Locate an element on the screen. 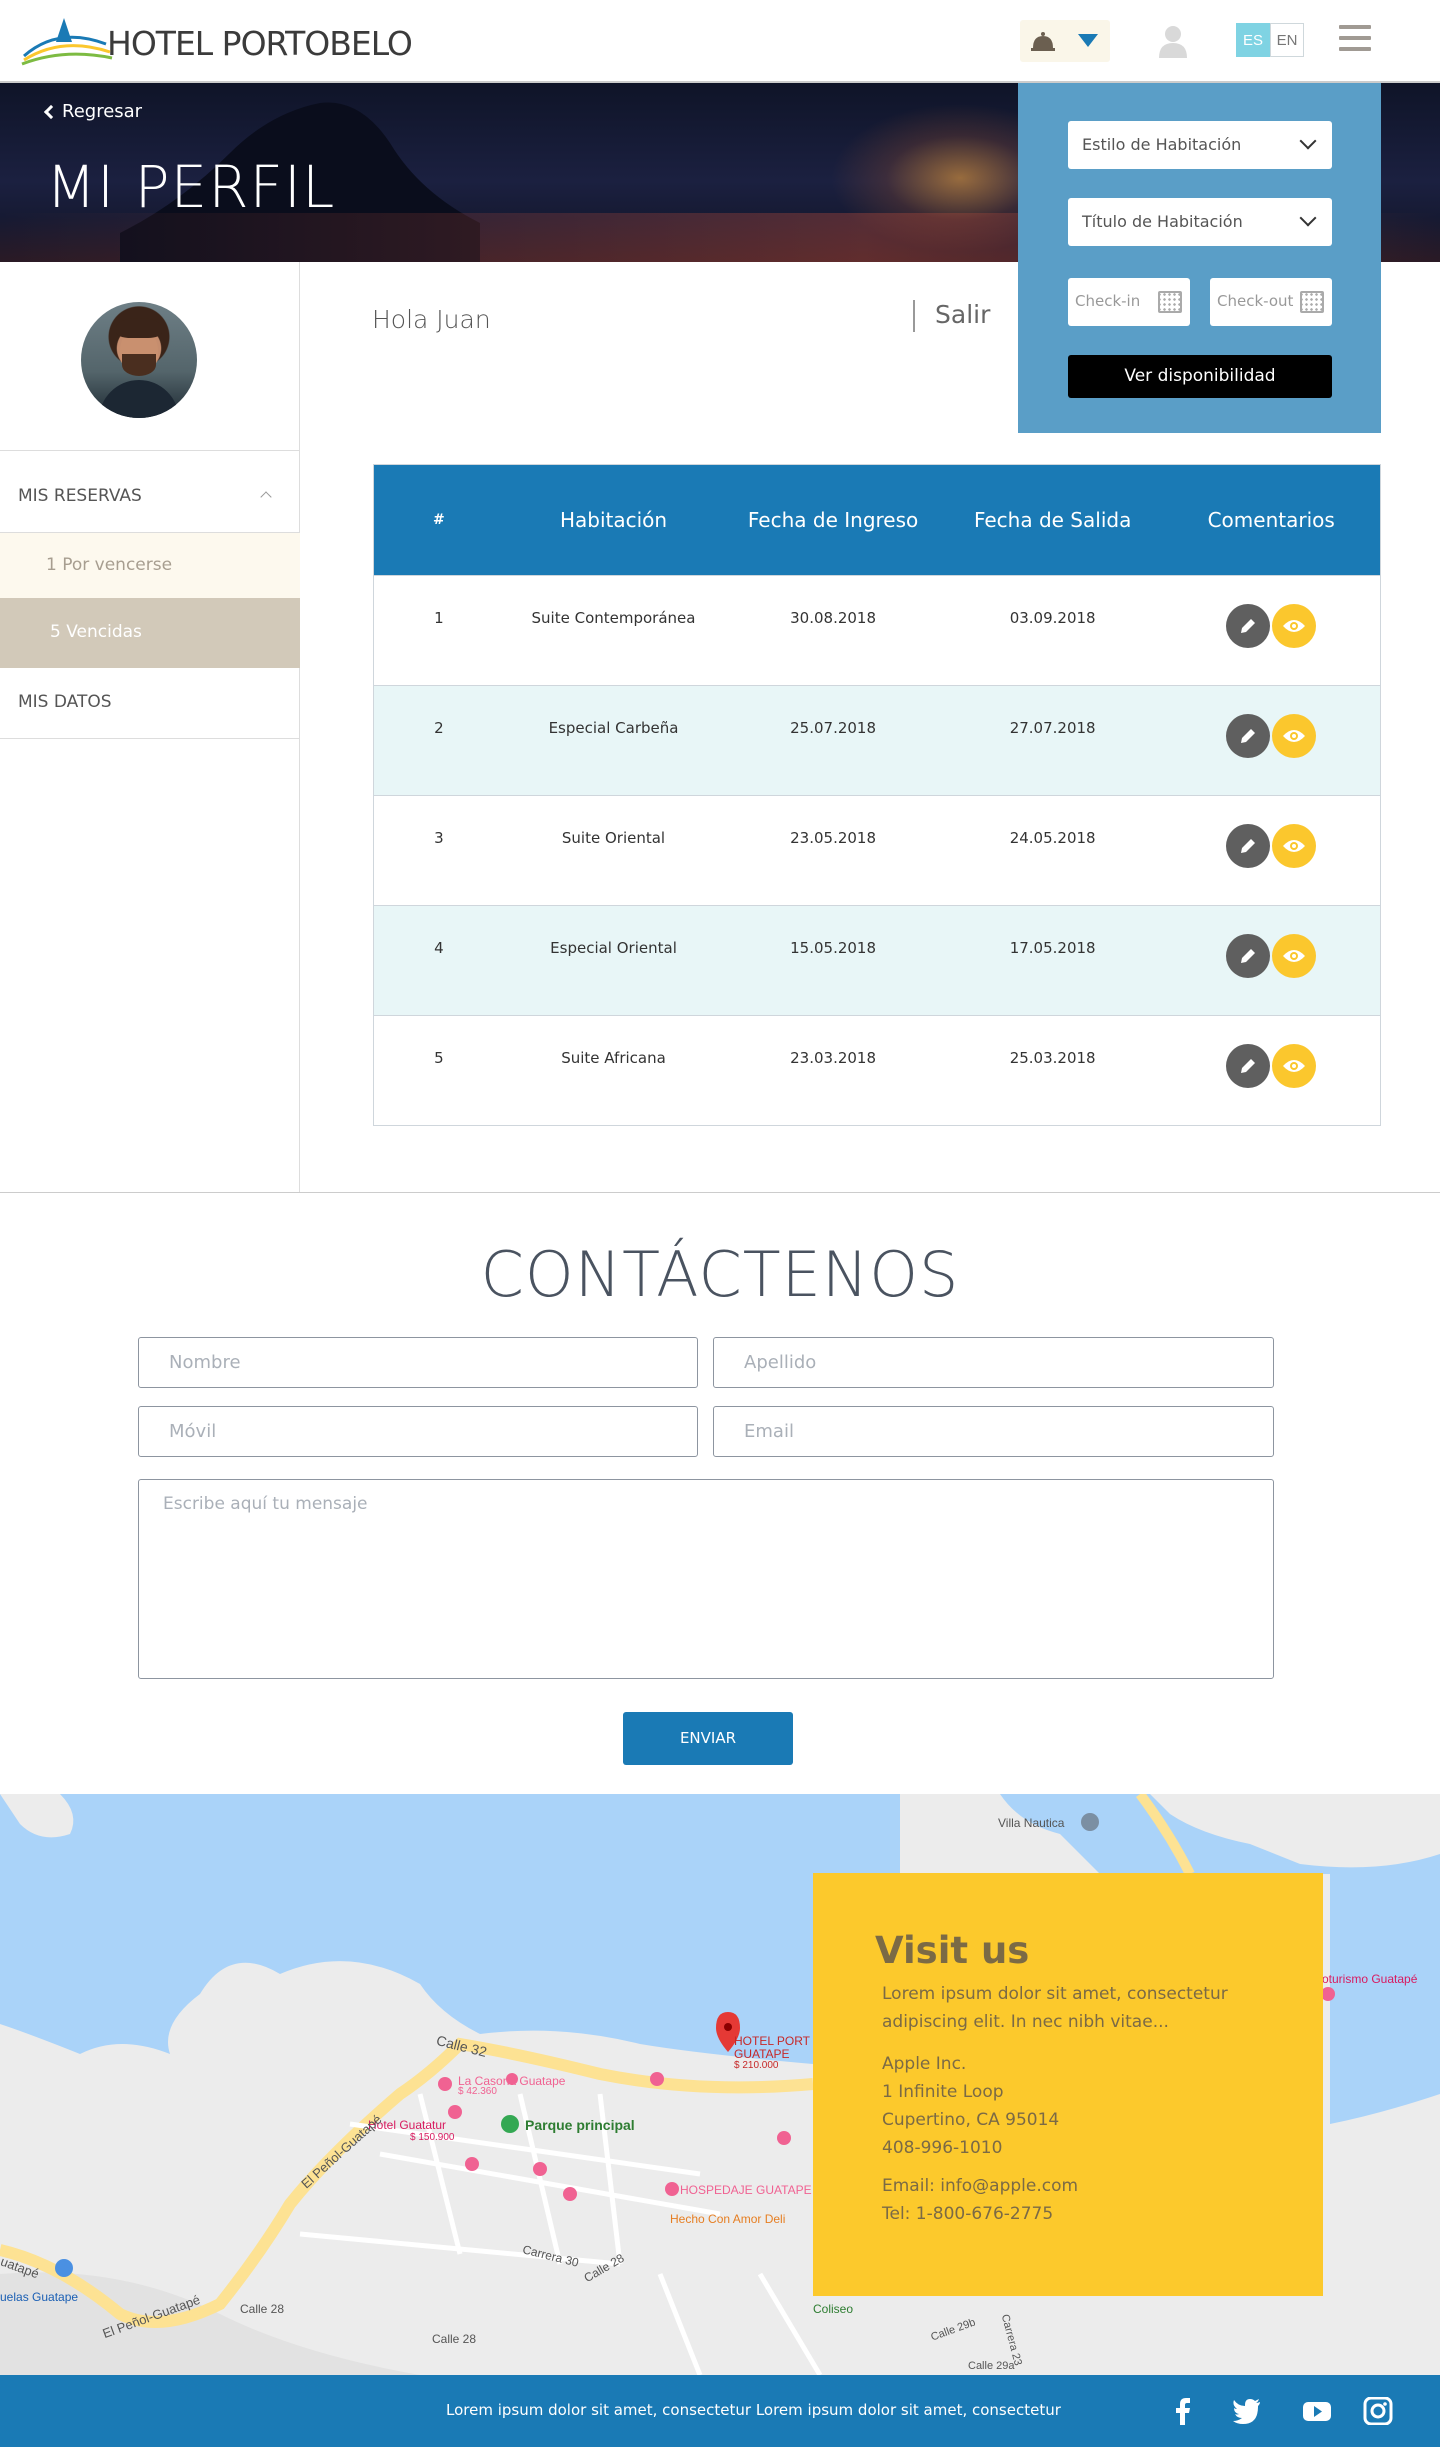  logout-link: Salir is located at coordinates (951, 316).